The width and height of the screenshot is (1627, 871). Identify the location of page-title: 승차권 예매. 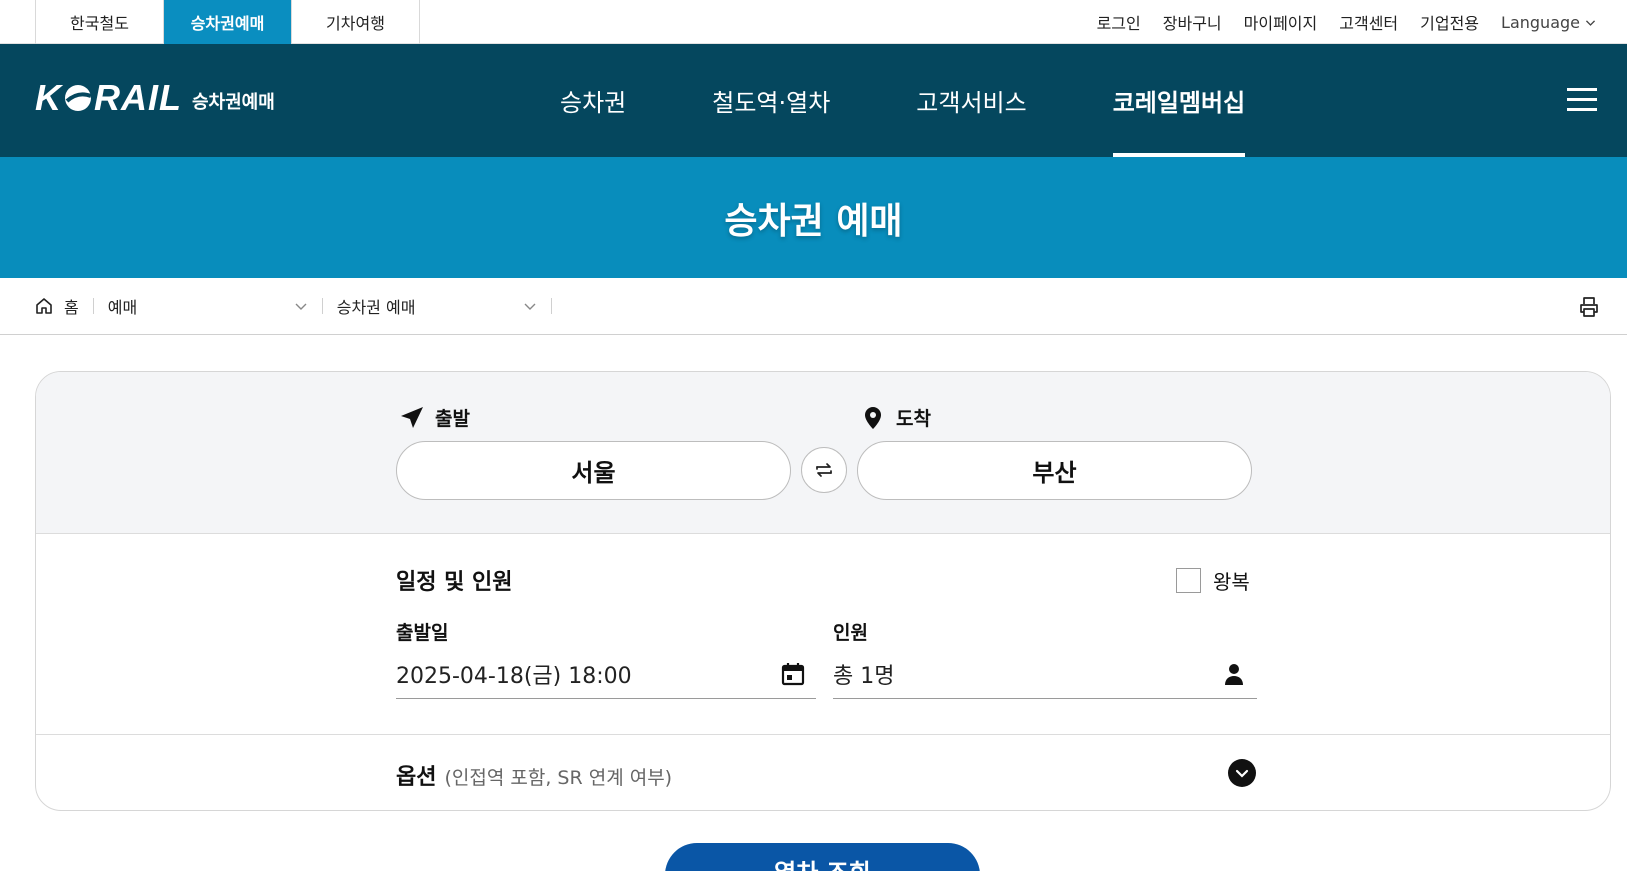
(813, 221).